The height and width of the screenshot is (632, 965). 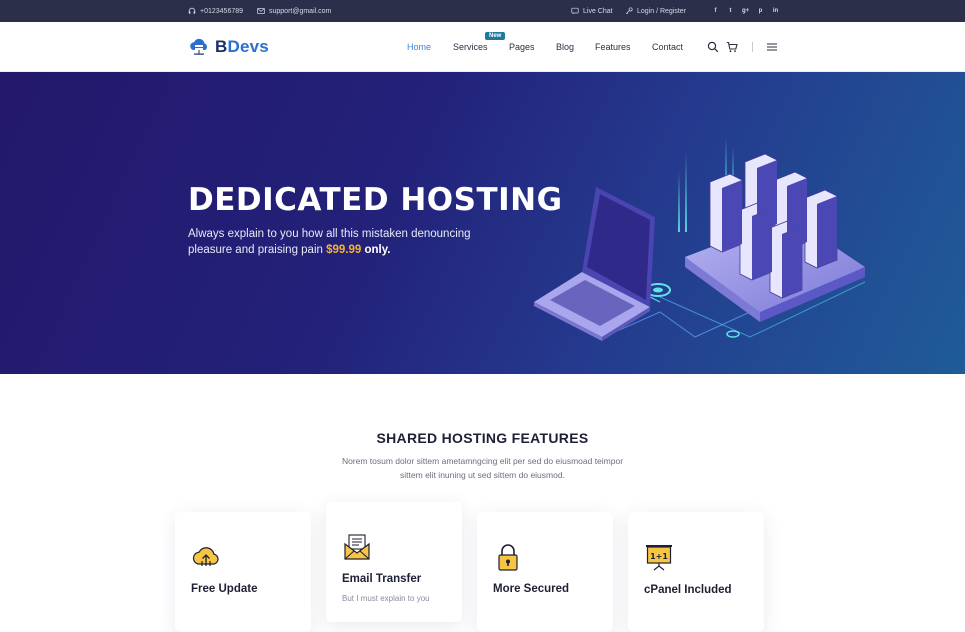 I want to click on hero-price: $99.99, so click(x=344, y=250).